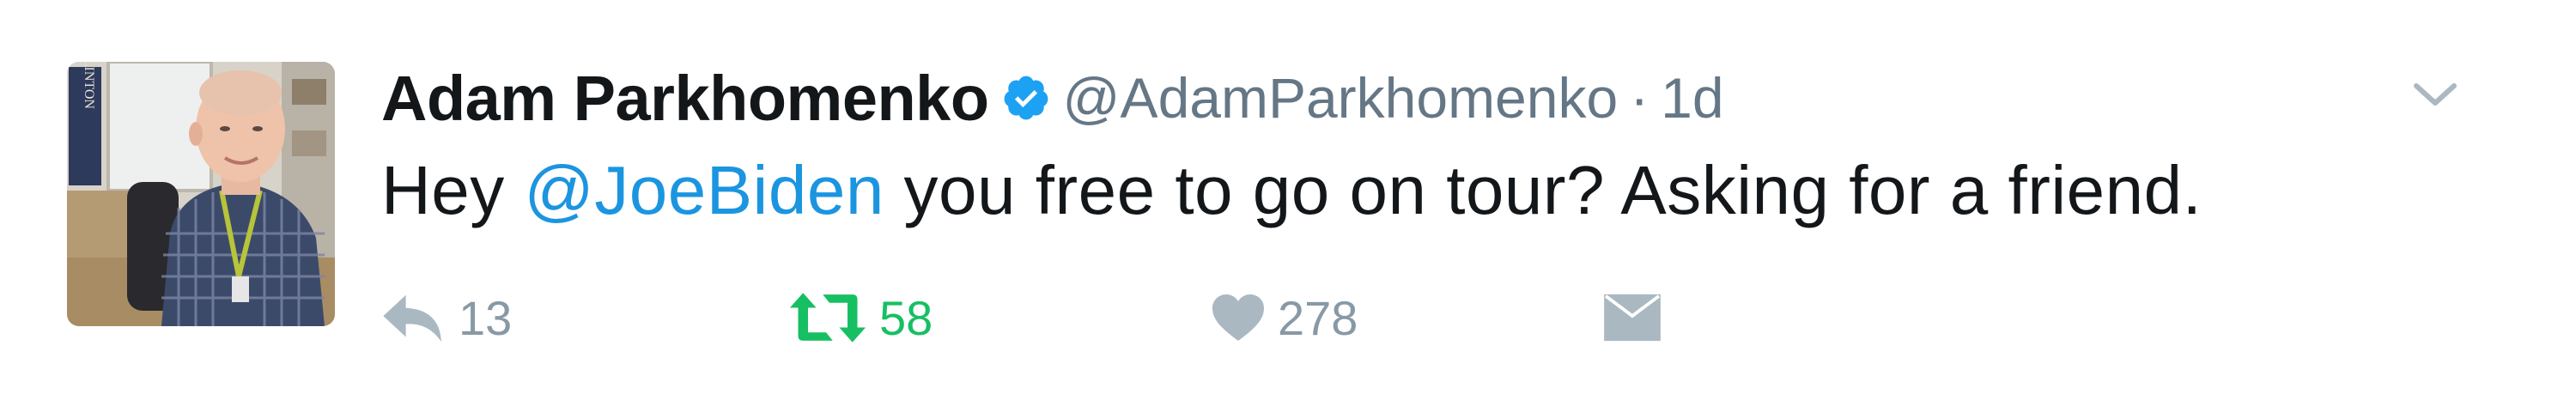 This screenshot has height=400, width=2576. Describe the element at coordinates (1238, 317) in the screenshot. I see `heart-icon` at that location.